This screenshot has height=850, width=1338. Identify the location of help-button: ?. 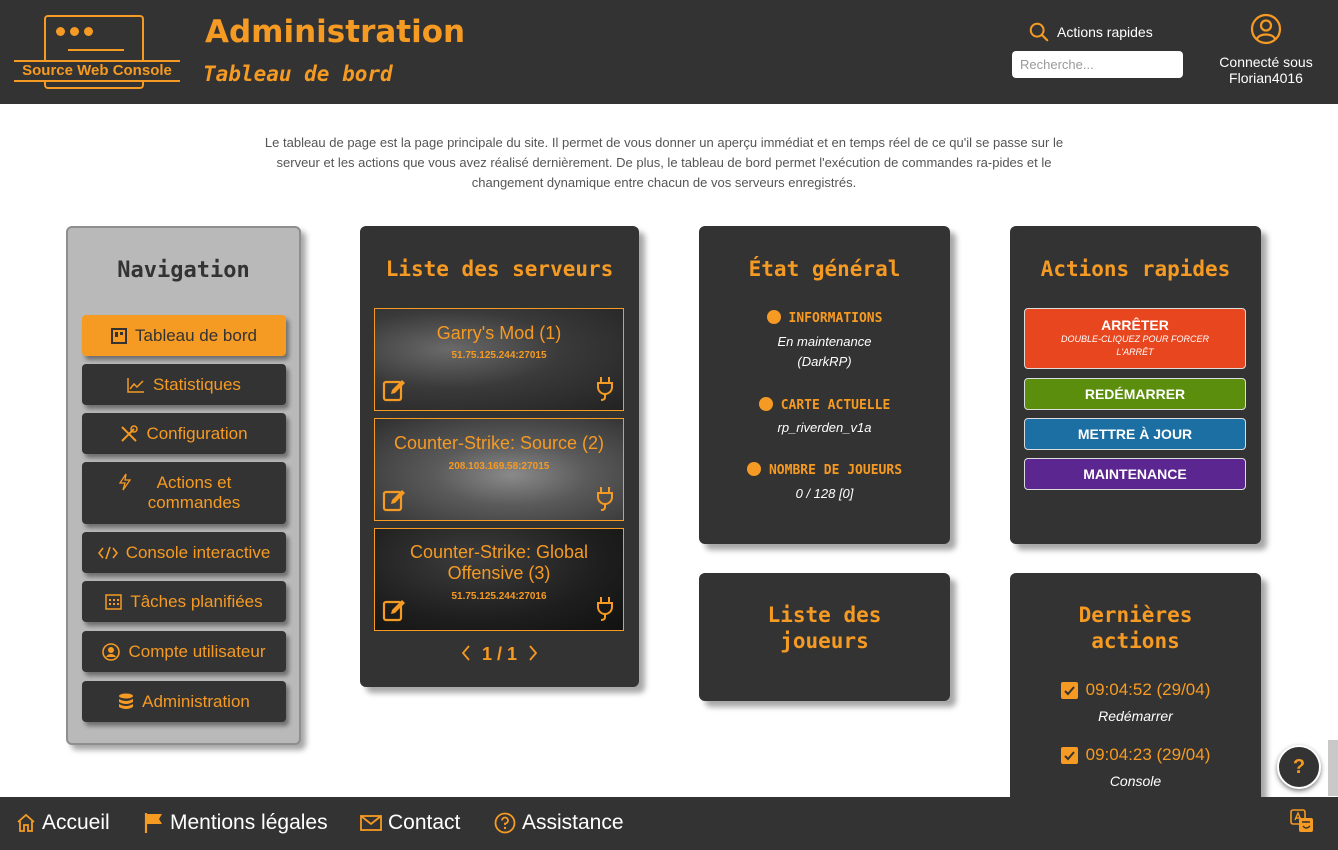
(1299, 767).